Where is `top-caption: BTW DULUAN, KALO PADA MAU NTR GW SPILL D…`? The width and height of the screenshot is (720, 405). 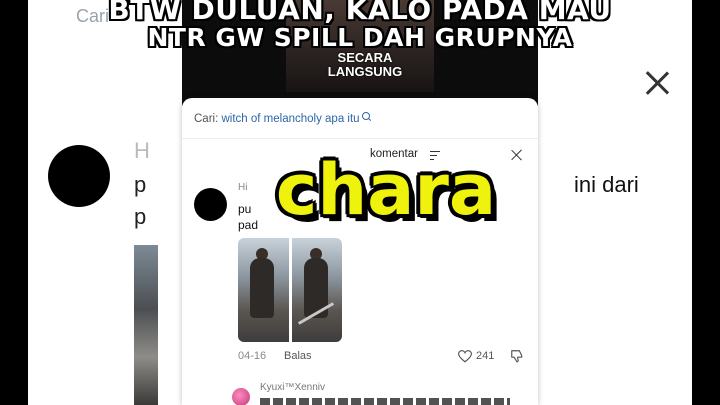
top-caption: BTW DULUAN, KALO PADA MAU NTR GW SPILL D… is located at coordinates (360, 26).